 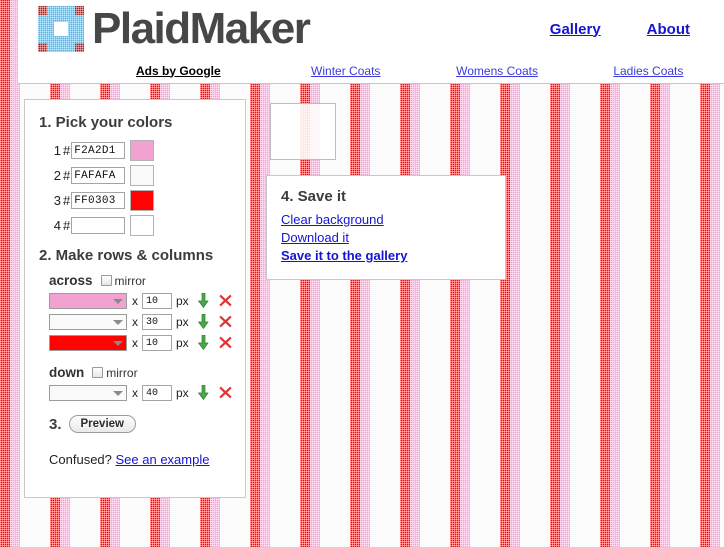 I want to click on color-row: 2 # FAFAFA, so click(x=142, y=175).